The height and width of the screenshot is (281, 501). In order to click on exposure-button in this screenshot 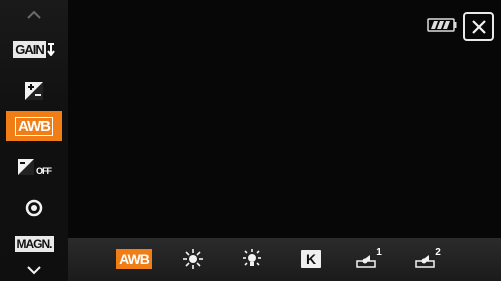, I will do `click(34, 91)`.